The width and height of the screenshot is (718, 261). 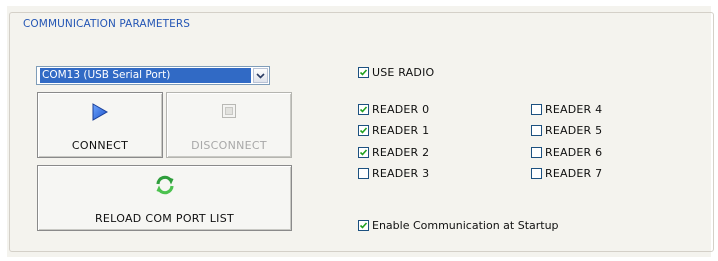 I want to click on reader-7-checkbox: READER 7, so click(x=566, y=173).